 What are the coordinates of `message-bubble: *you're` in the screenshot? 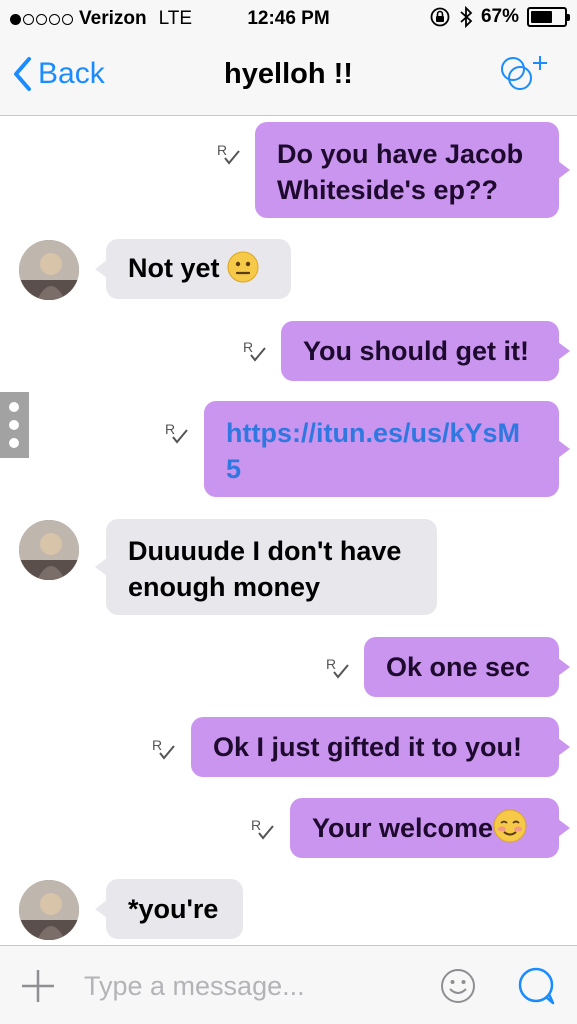 It's located at (169, 909).